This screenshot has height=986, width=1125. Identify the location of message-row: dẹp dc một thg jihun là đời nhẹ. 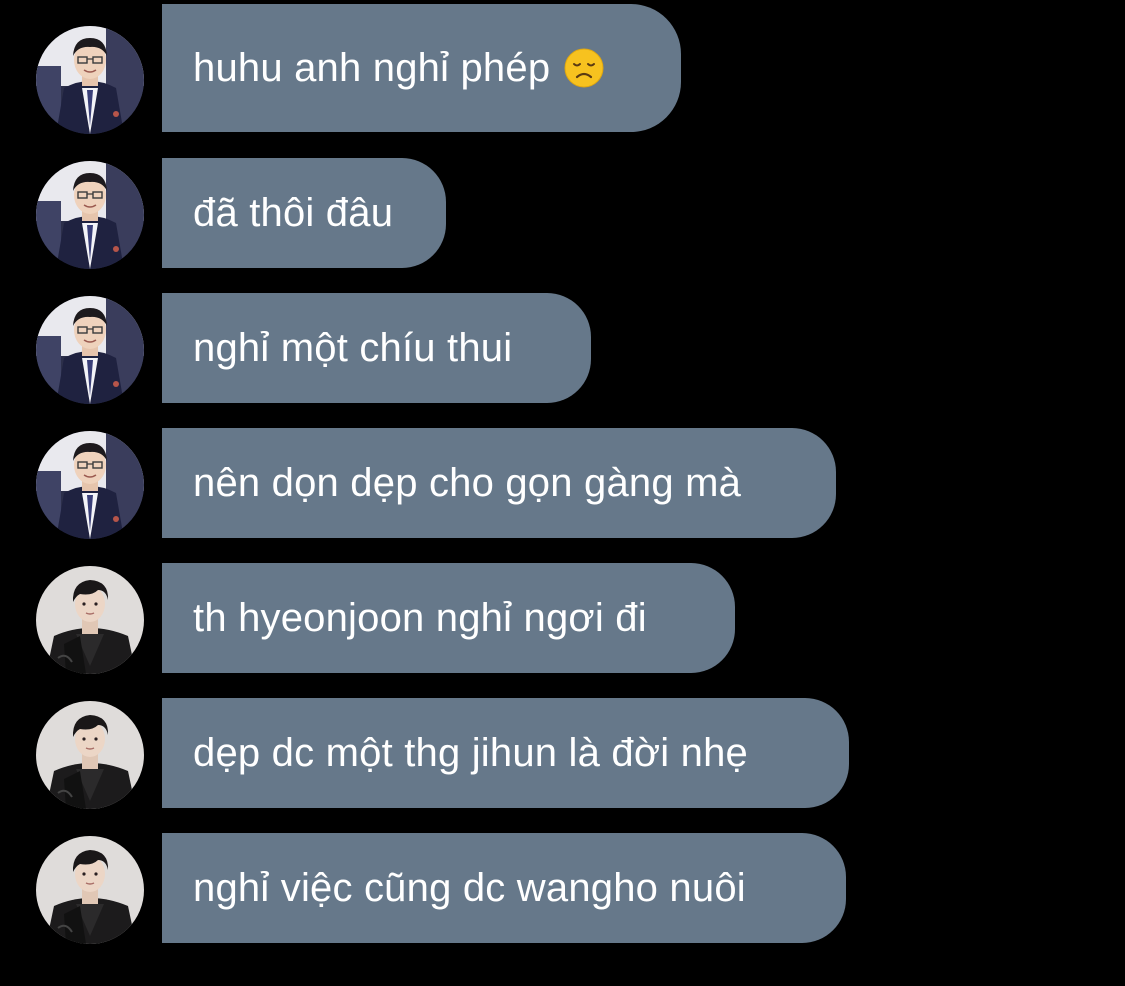
(562, 753).